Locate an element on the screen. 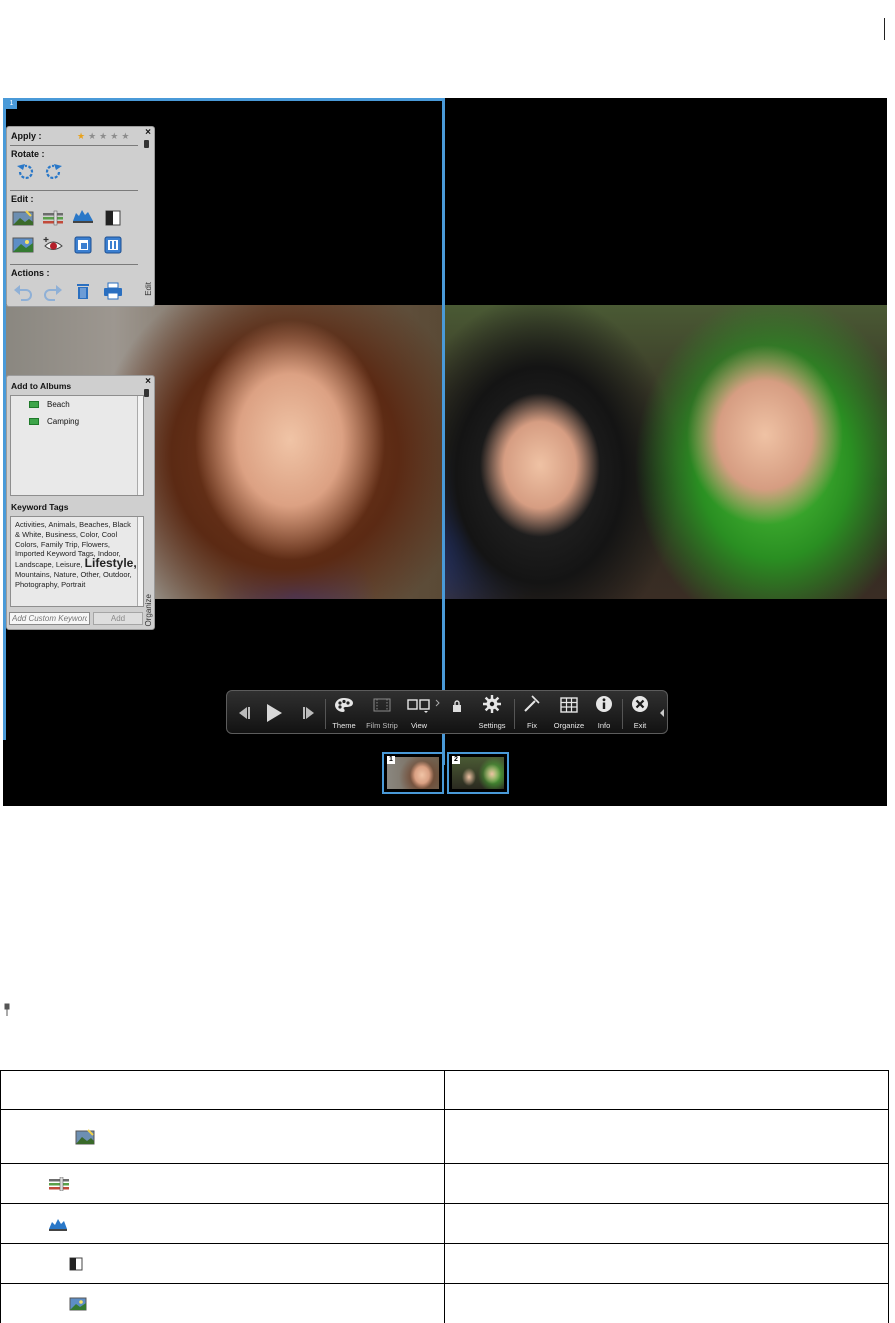  info-icon is located at coordinates (604, 704).